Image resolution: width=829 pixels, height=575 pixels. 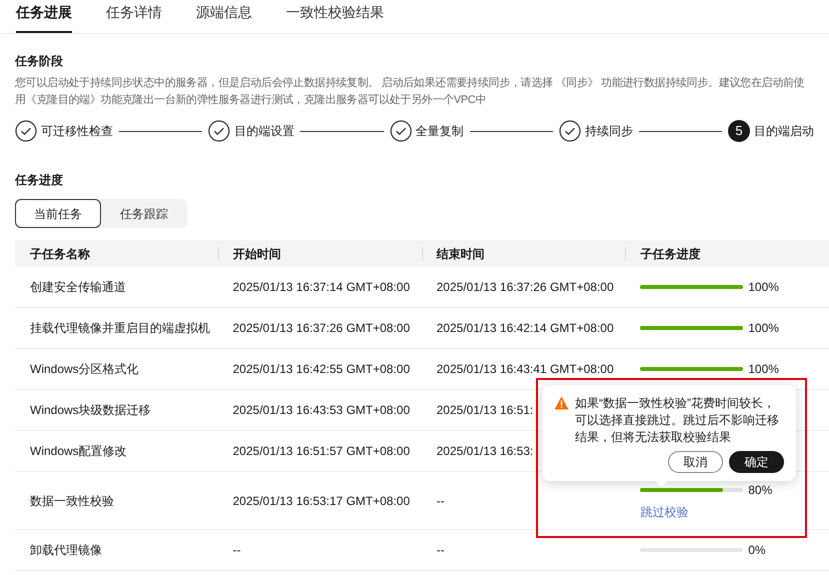 I want to click on table-cell: 2025/01/13 16:51:57 GMT+08:00, so click(x=321, y=451).